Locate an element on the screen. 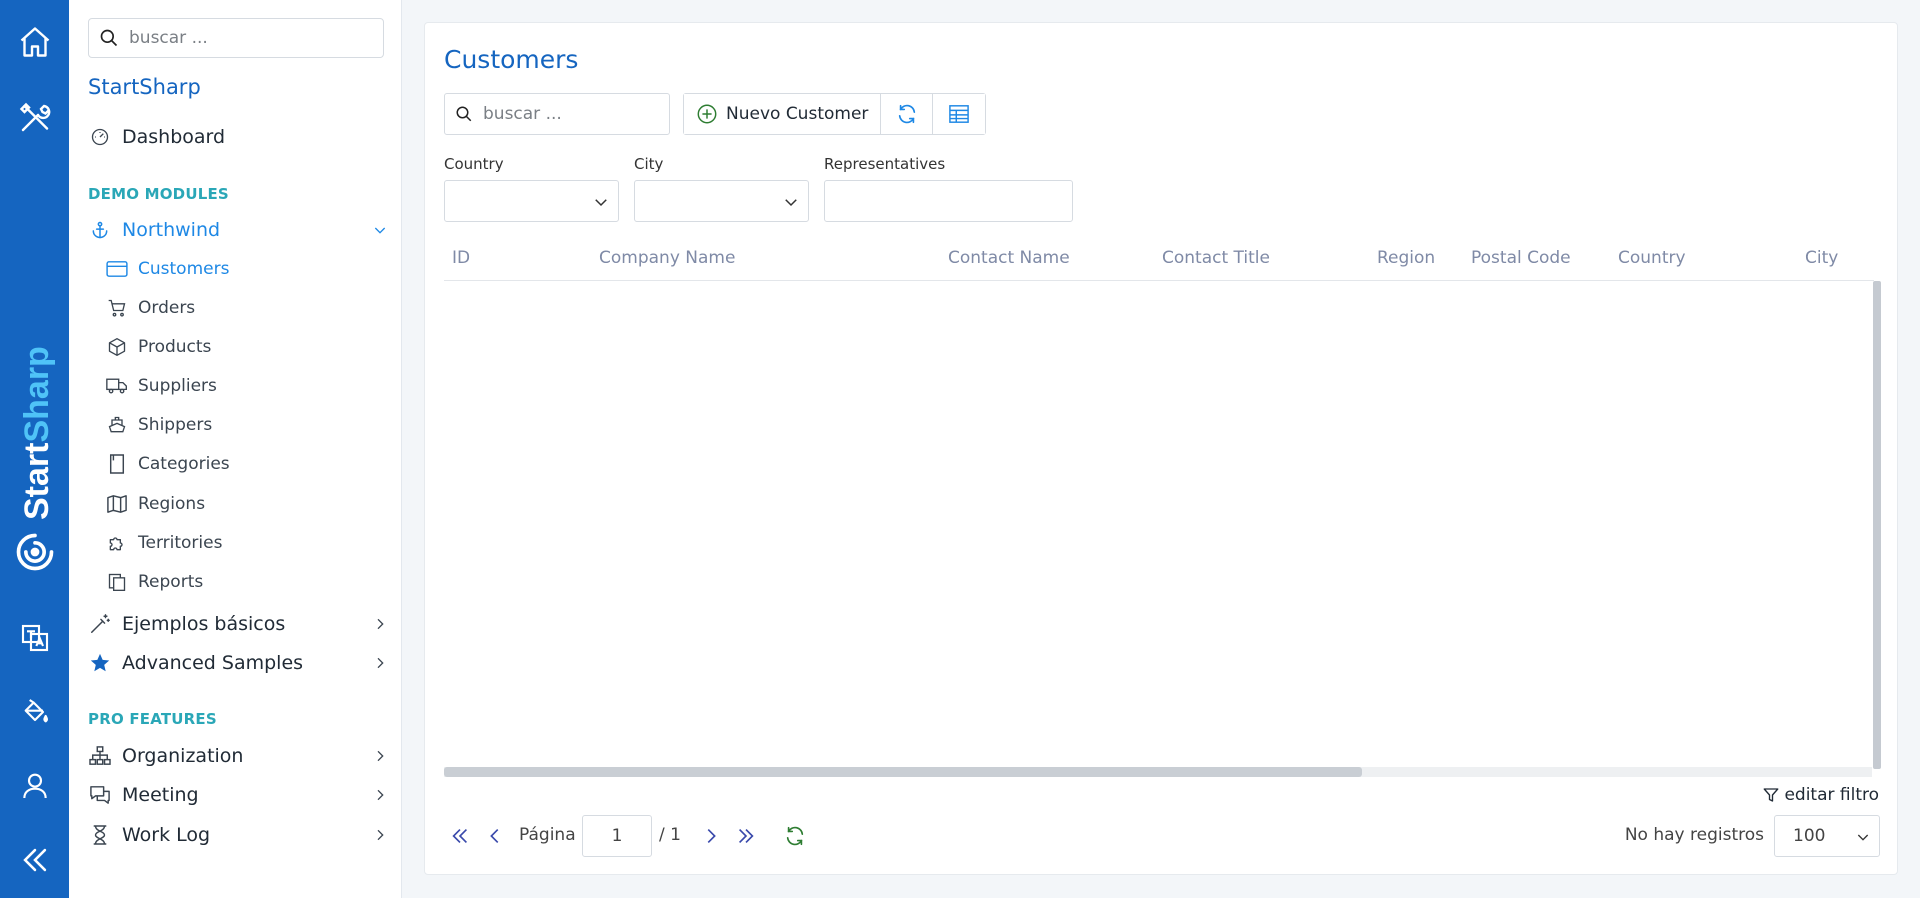 This screenshot has height=898, width=1920. record-count-status: No hay registros is located at coordinates (1694, 835).